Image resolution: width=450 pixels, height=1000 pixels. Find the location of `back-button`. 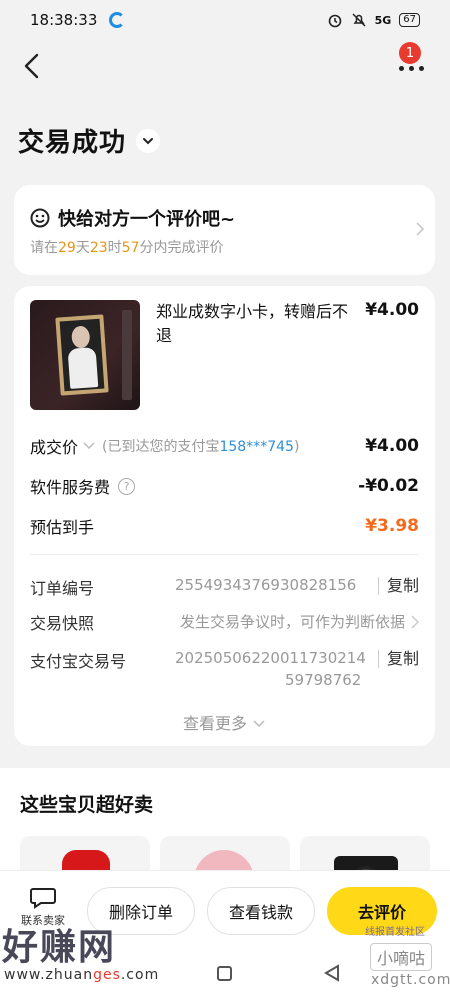

back-button is located at coordinates (33, 66).